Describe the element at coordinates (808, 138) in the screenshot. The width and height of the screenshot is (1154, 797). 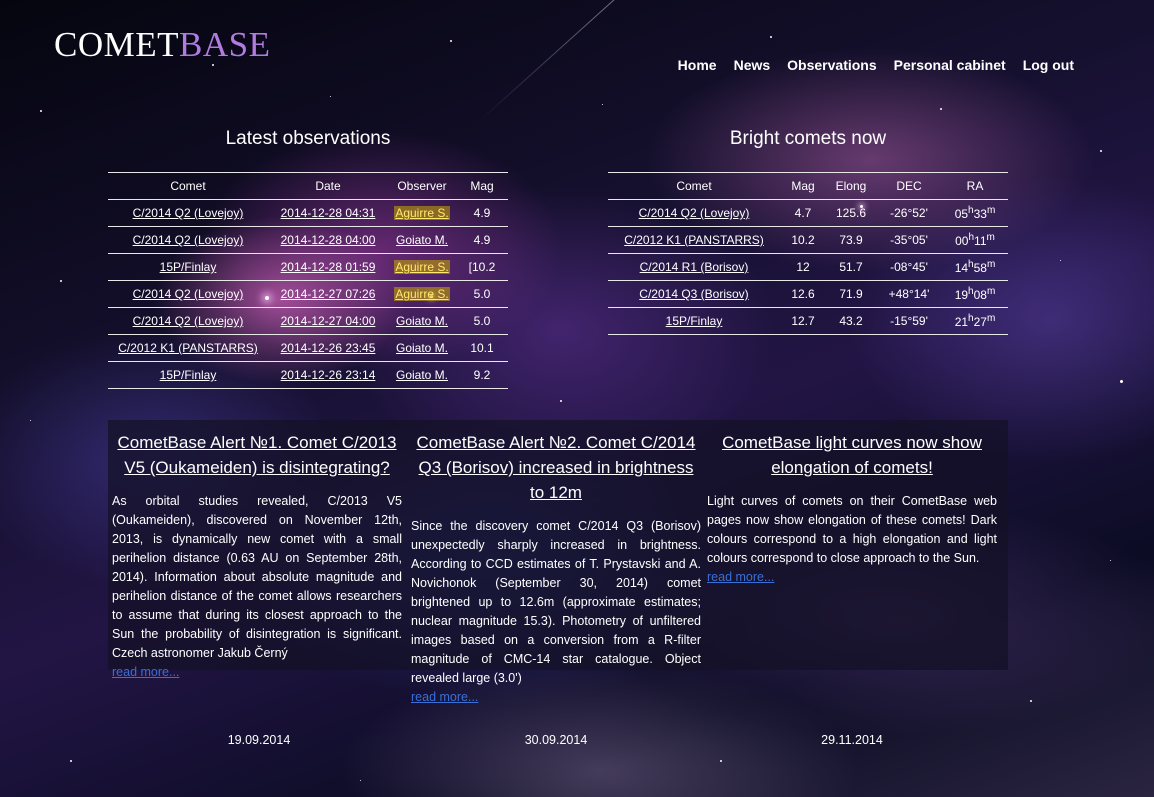
I see `bright-comets-title: Bright comets now` at that location.